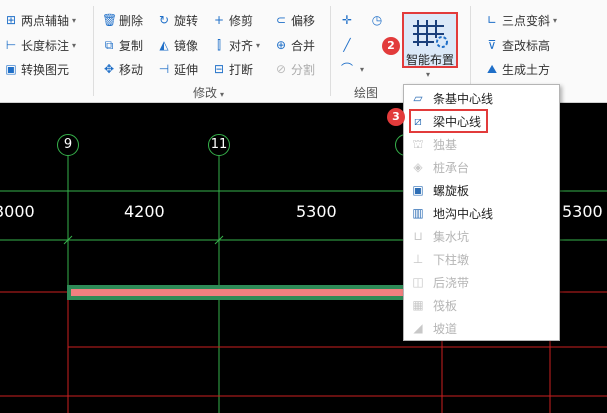  I want to click on delete-label: 删除, so click(131, 20).